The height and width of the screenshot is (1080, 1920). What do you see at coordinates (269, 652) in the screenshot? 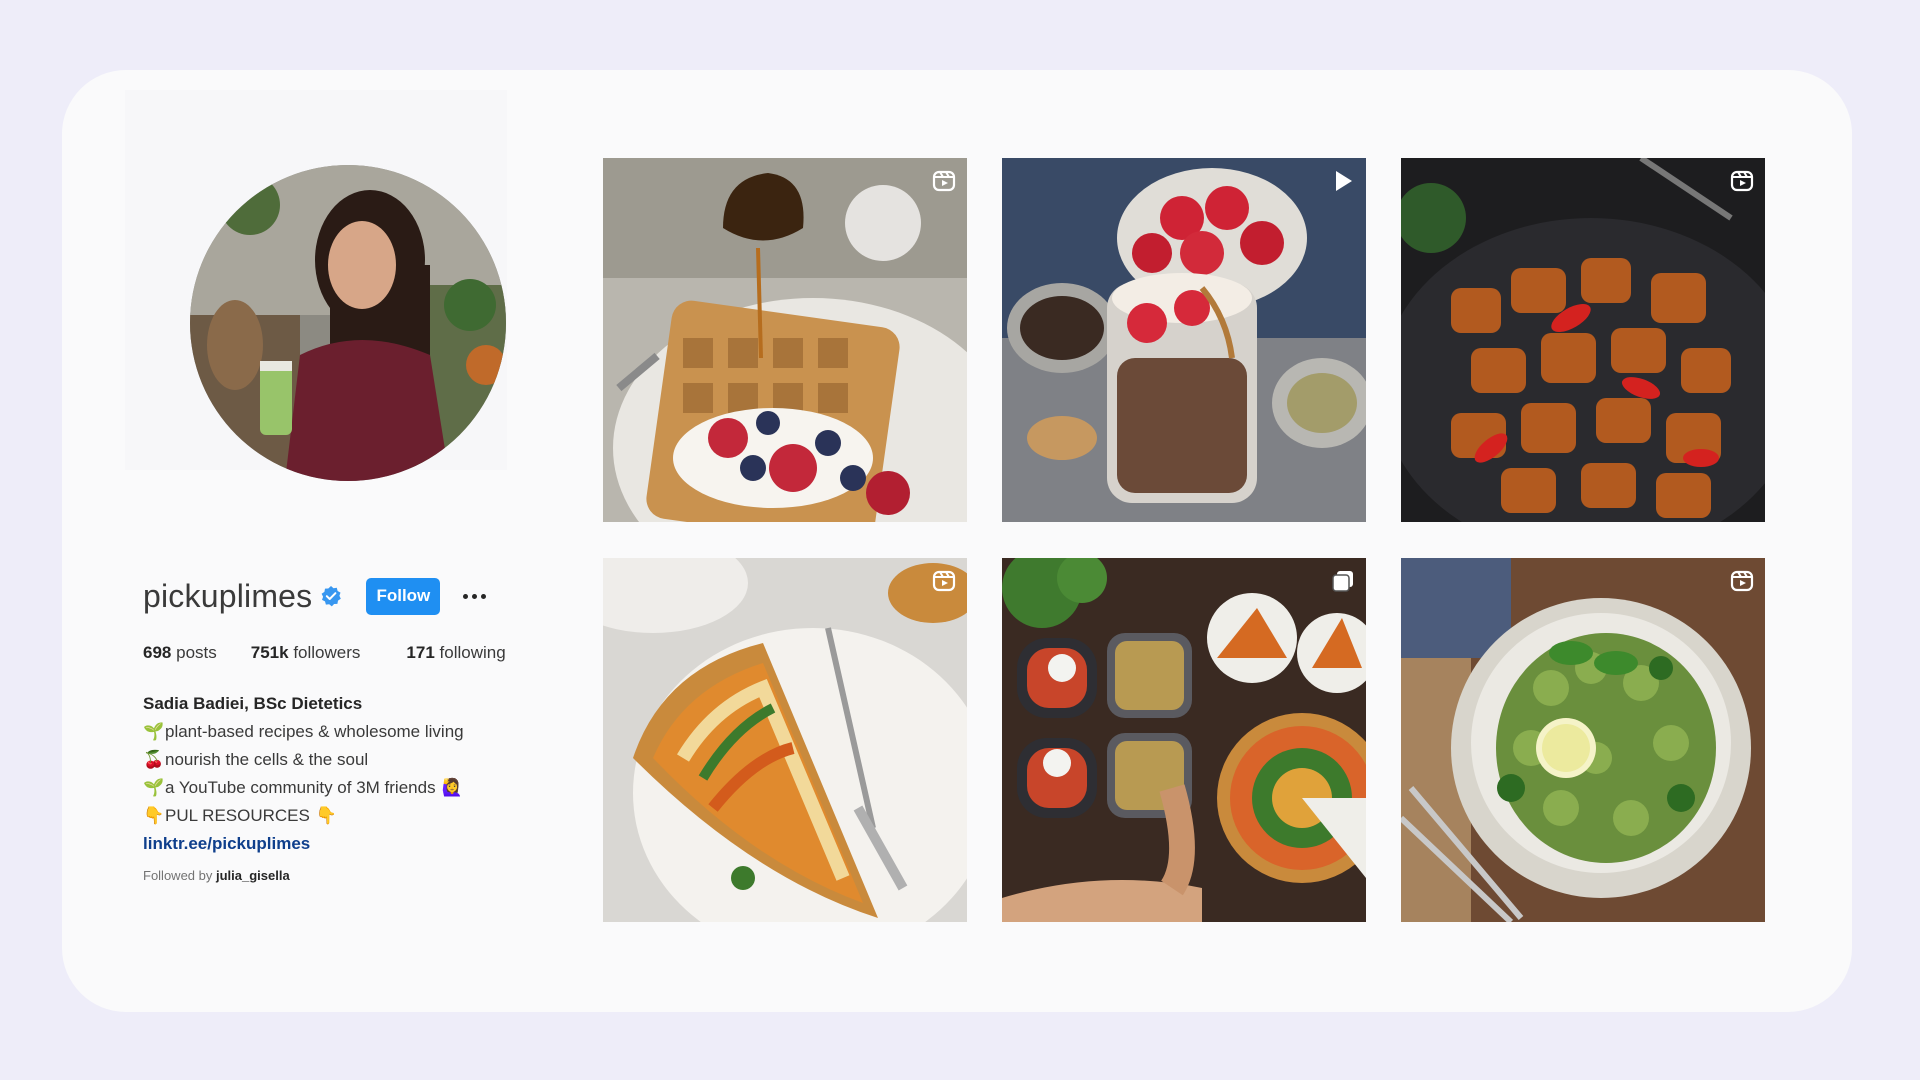
I see `followers-count: 751k` at bounding box center [269, 652].